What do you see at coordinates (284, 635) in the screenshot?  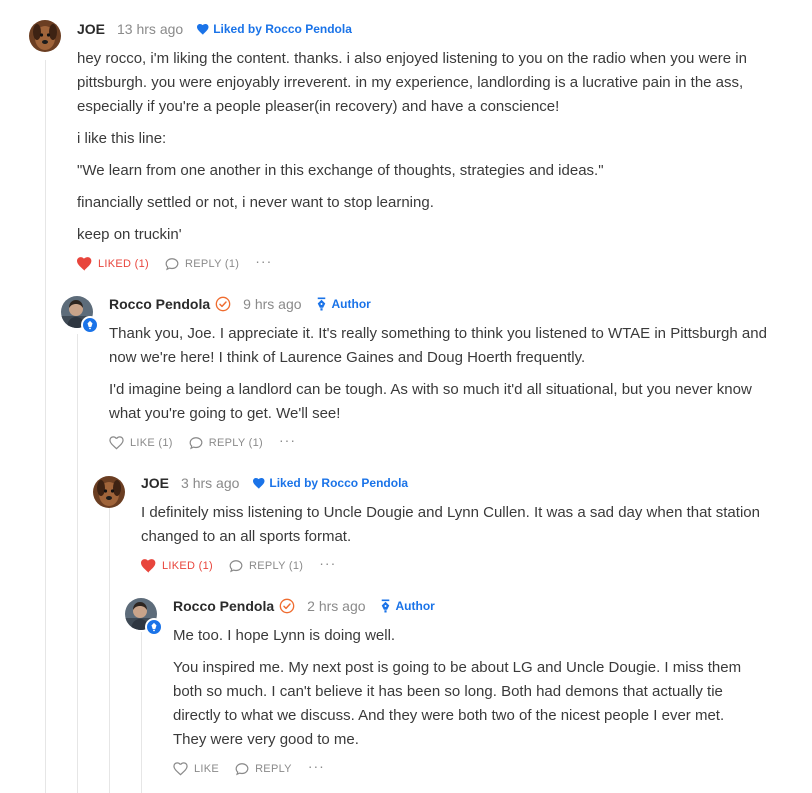 I see `comment-paragraph: Me too. I hope Lynn is doing well.` at bounding box center [284, 635].